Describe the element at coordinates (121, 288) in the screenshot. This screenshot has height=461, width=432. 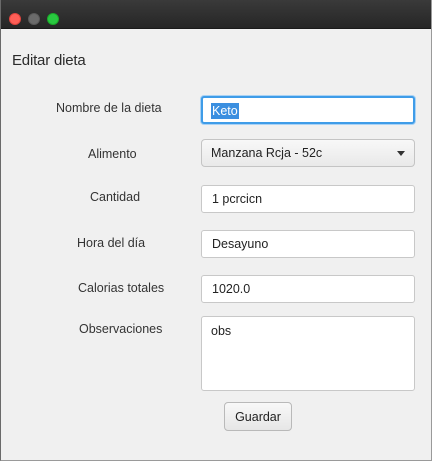
I see `total-calories-label: Calorias totales` at that location.